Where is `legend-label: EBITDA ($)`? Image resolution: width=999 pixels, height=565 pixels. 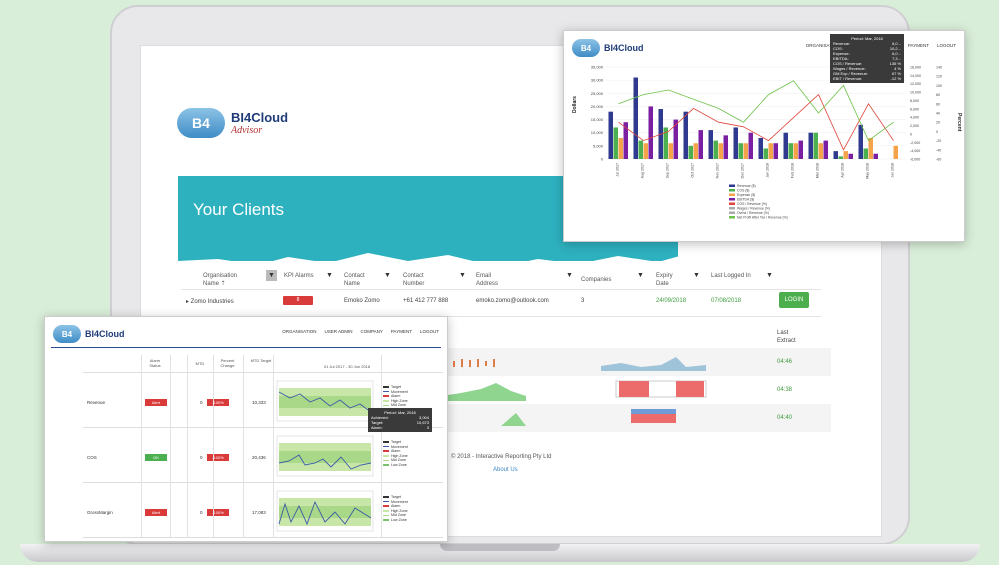 legend-label: EBITDA ($) is located at coordinates (745, 200).